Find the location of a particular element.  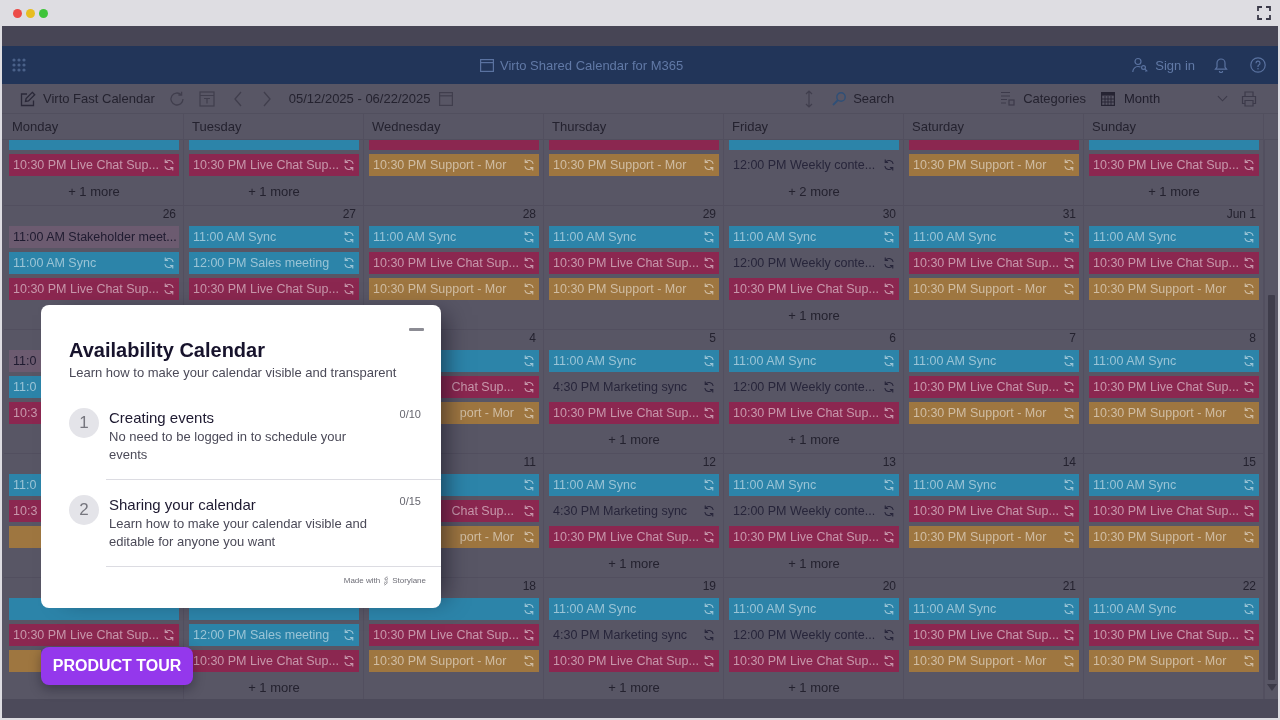

refresh-icon is located at coordinates (176, 98).